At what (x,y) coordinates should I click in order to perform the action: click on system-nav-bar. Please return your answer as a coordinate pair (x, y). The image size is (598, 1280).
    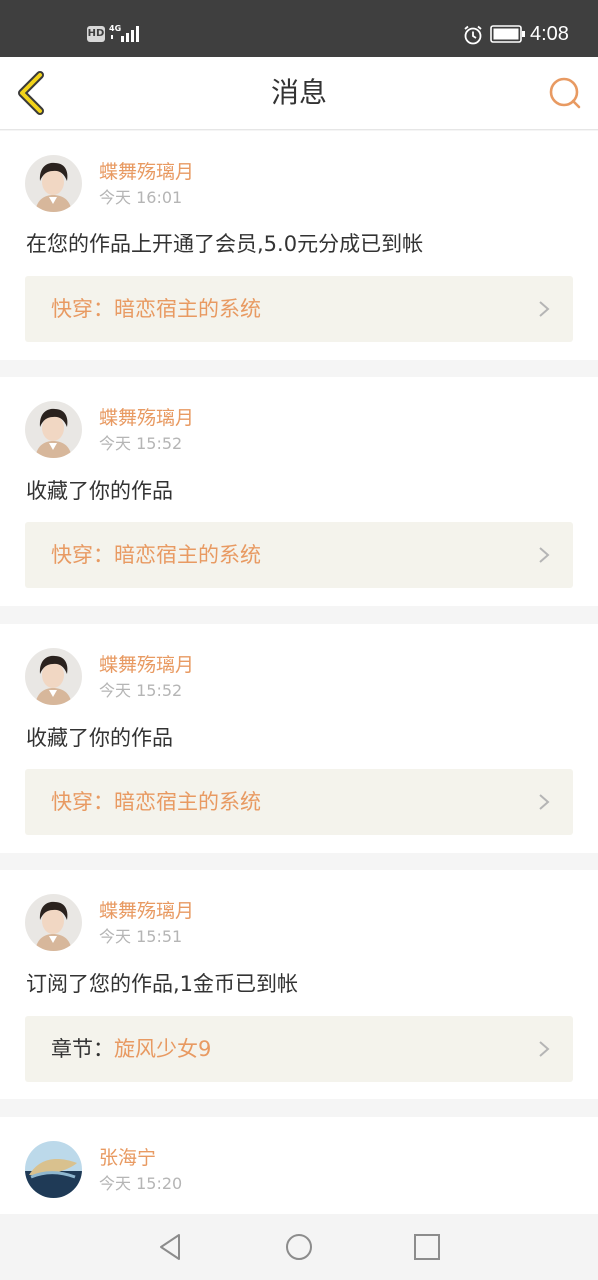
    Looking at the image, I should click on (299, 1247).